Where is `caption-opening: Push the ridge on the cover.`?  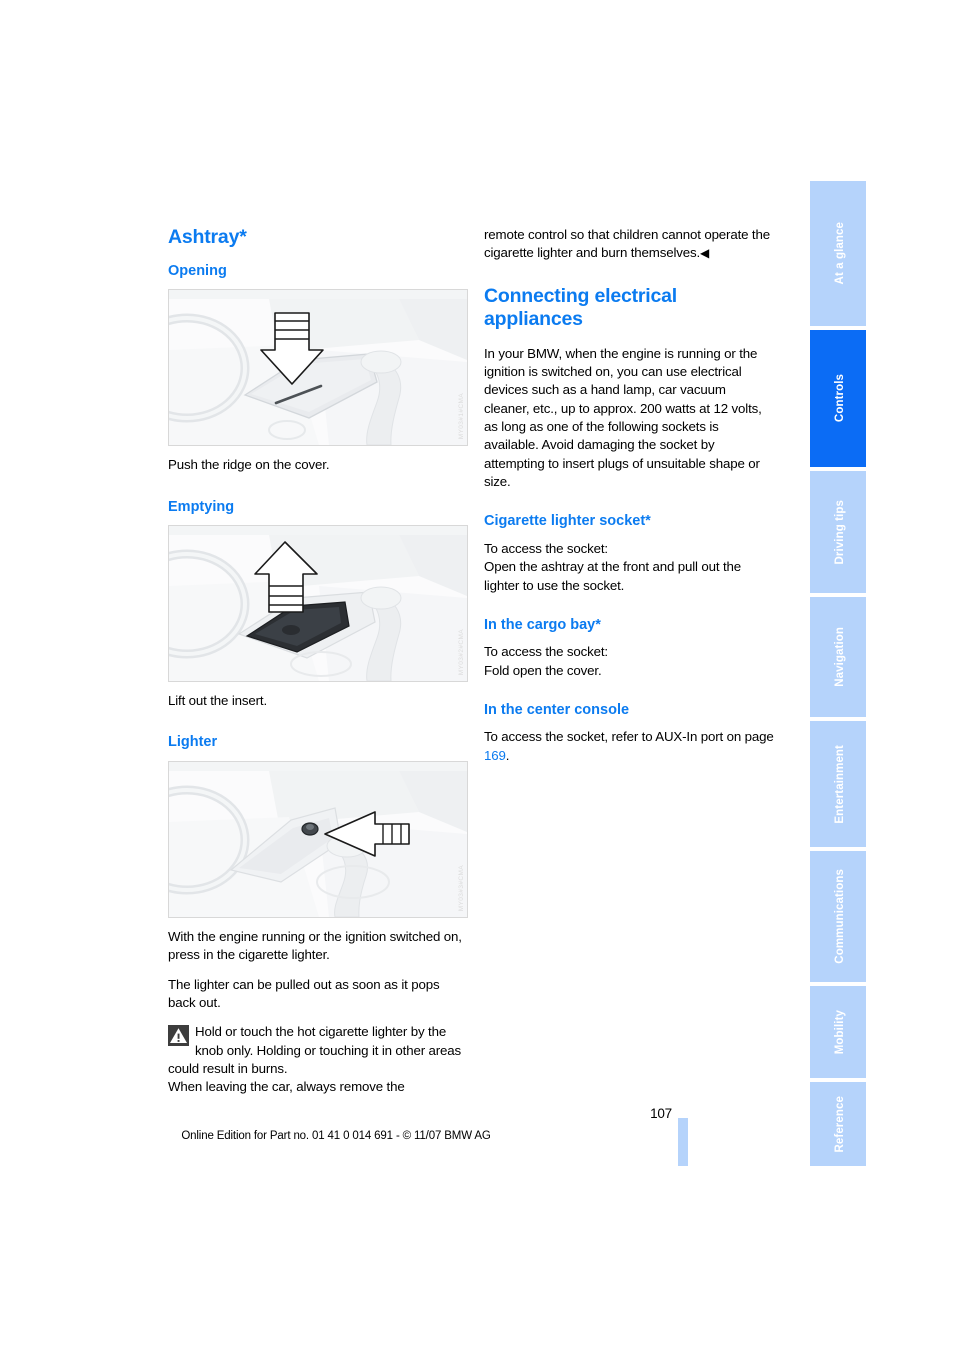 caption-opening: Push the ridge on the cover. is located at coordinates (249, 465).